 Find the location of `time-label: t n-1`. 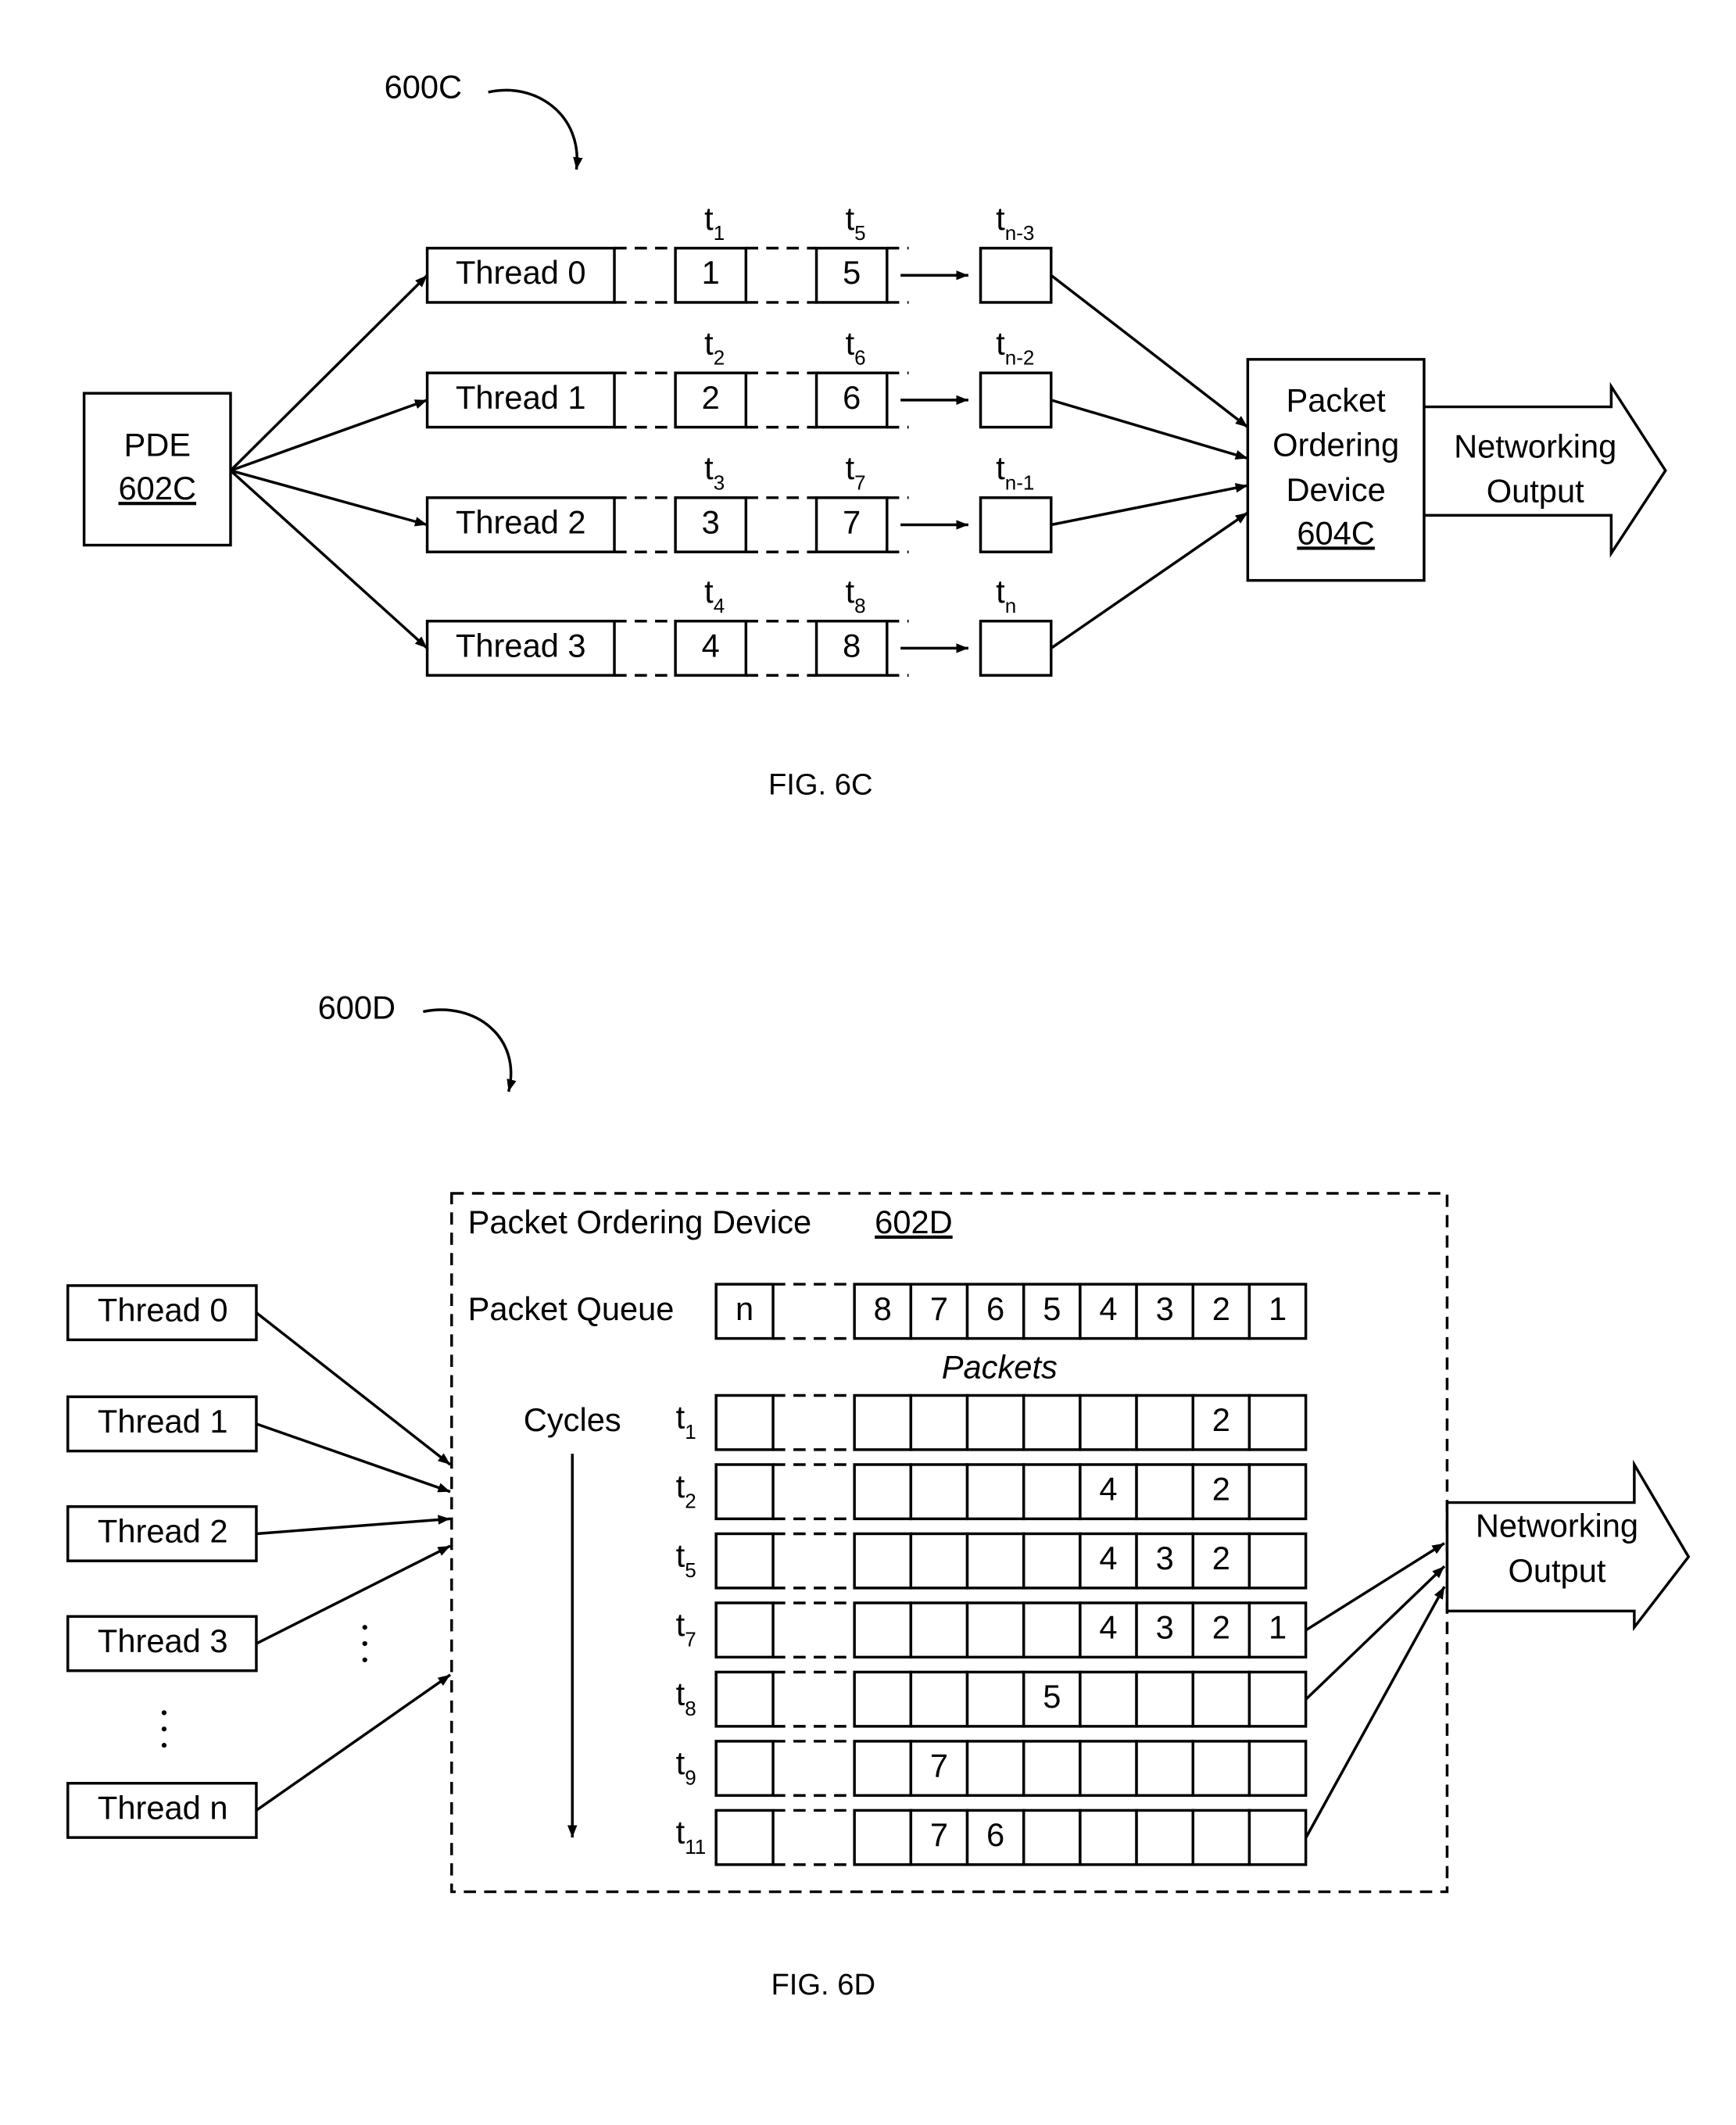

time-label: t n-1 is located at coordinates (1015, 471).